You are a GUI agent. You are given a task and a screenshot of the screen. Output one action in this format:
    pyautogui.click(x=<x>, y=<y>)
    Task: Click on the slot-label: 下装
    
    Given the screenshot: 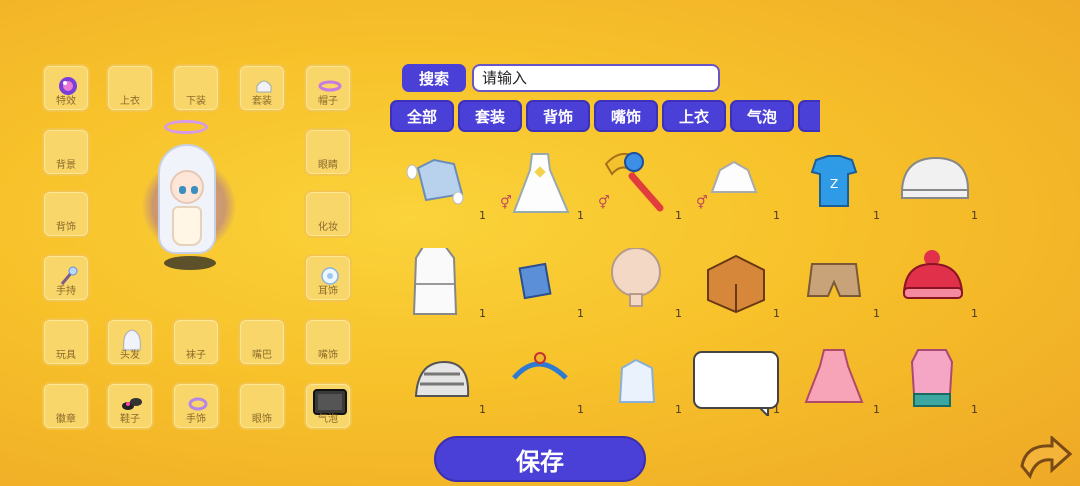 What is the action you would take?
    pyautogui.click(x=196, y=101)
    